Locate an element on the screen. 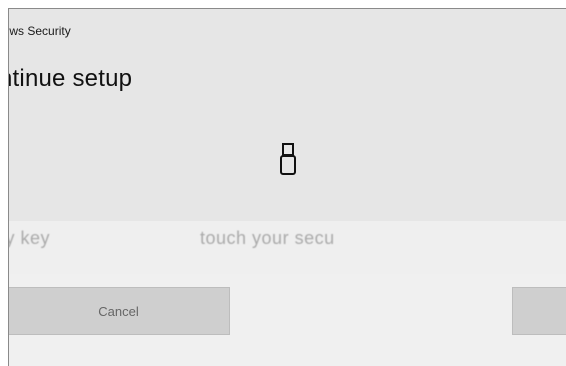 The image size is (566, 366). instruction-message-left: rity key is located at coordinates (30, 238).